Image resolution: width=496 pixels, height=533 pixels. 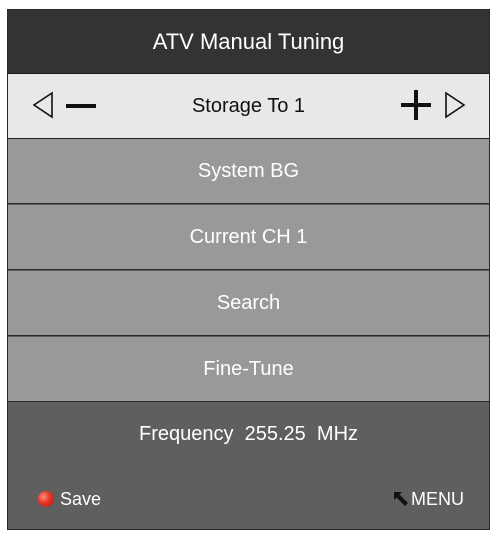 I want to click on red-dot-icon, so click(x=46, y=499).